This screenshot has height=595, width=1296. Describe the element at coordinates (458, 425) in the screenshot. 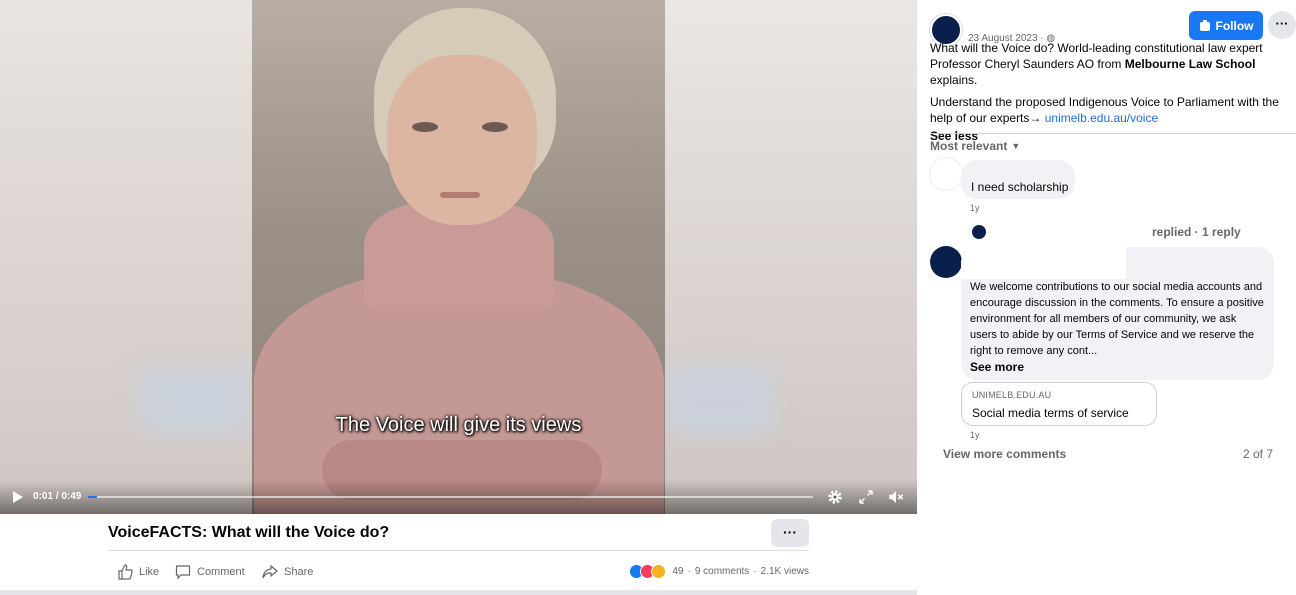

I see `video-caption: The Voice will give its views` at that location.